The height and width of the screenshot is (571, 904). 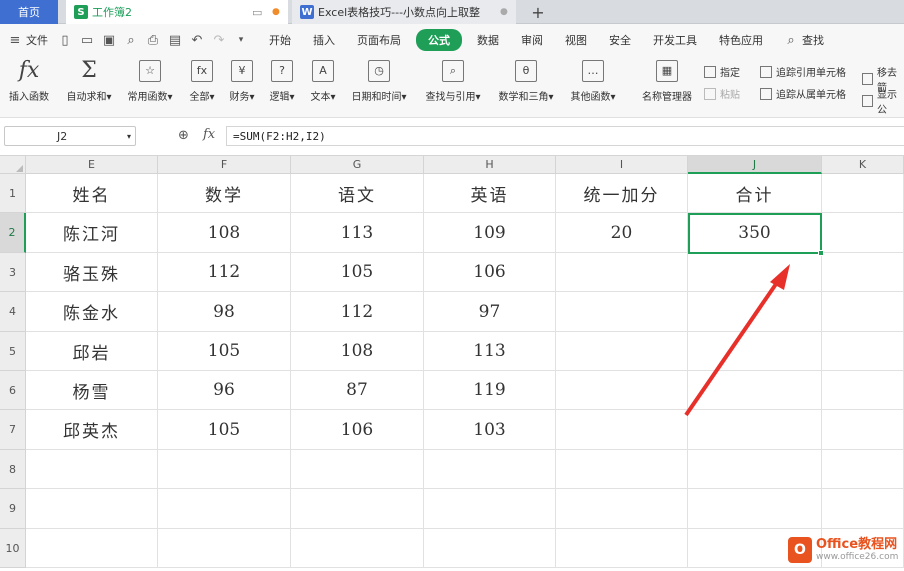 I want to click on cell-h9, so click(x=490, y=509).